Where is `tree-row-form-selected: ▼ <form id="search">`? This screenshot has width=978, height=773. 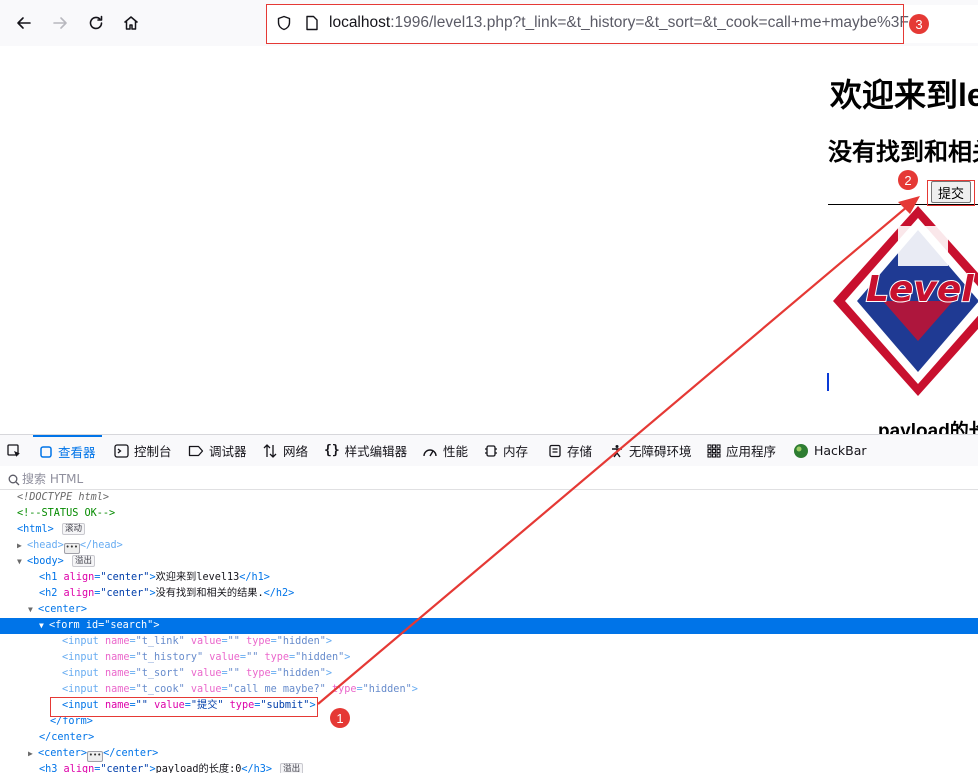
tree-row-form-selected: ▼ <form id="search"> is located at coordinates (489, 626).